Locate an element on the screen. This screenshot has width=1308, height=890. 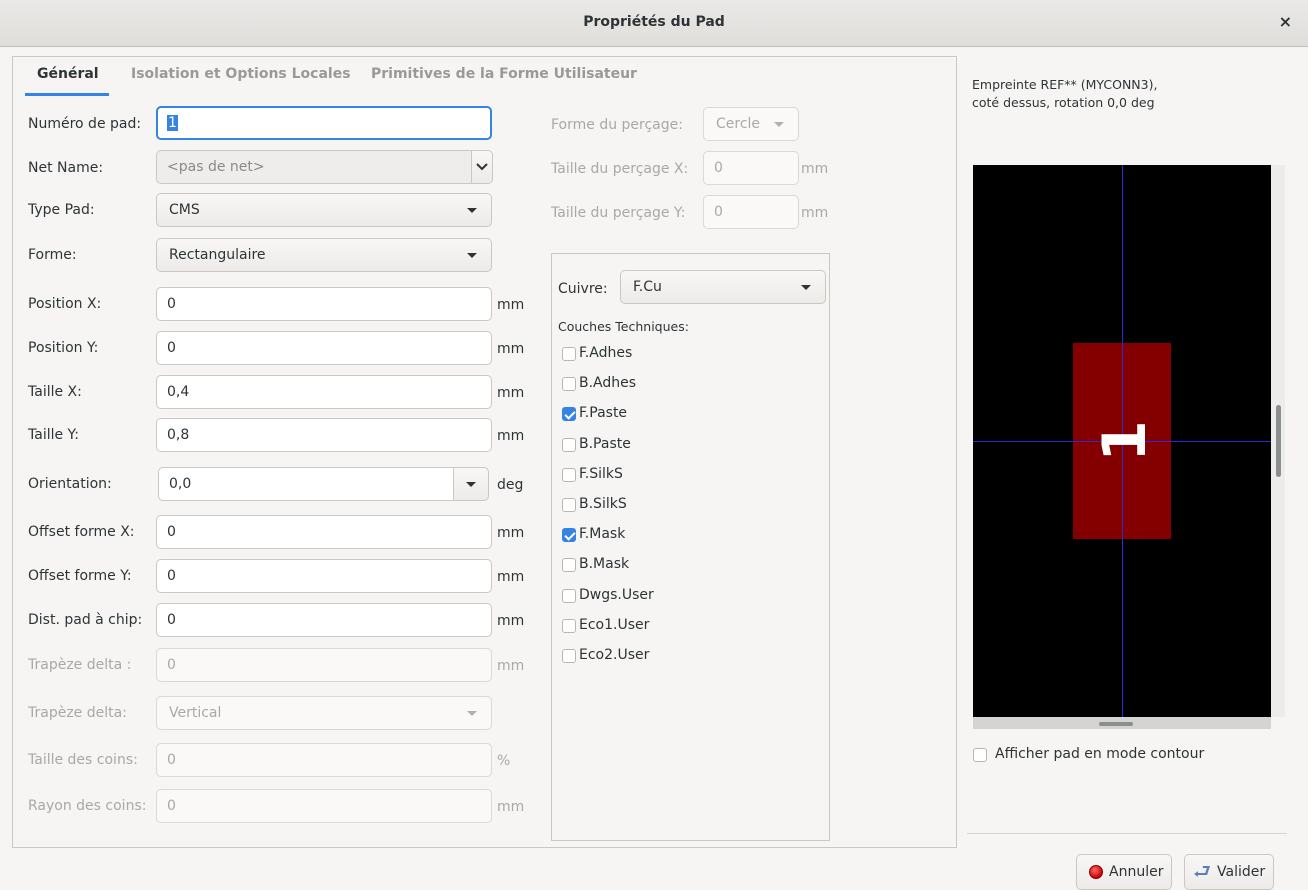
pos-x-input: 0 is located at coordinates (324, 304).